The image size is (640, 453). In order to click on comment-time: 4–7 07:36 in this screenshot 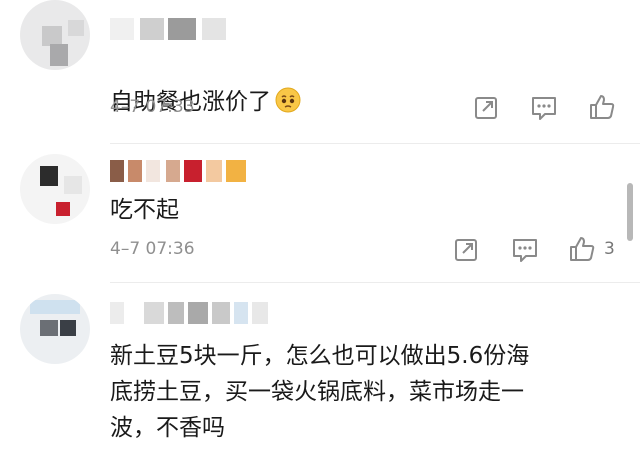, I will do `click(152, 249)`.